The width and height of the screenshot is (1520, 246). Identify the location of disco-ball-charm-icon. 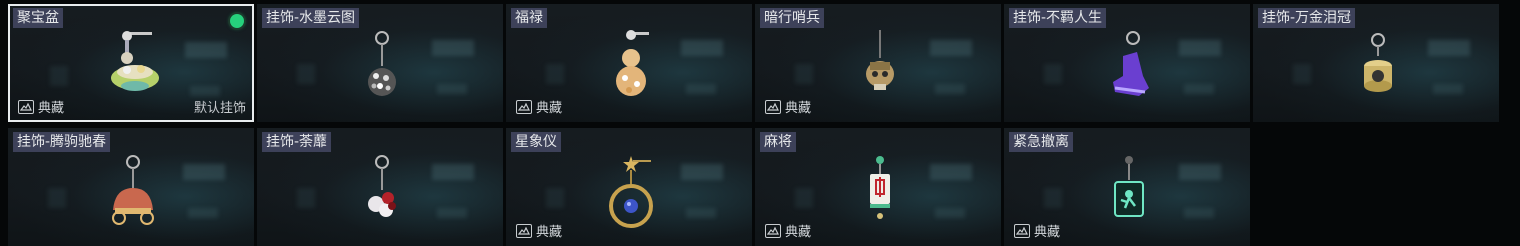
(382, 63).